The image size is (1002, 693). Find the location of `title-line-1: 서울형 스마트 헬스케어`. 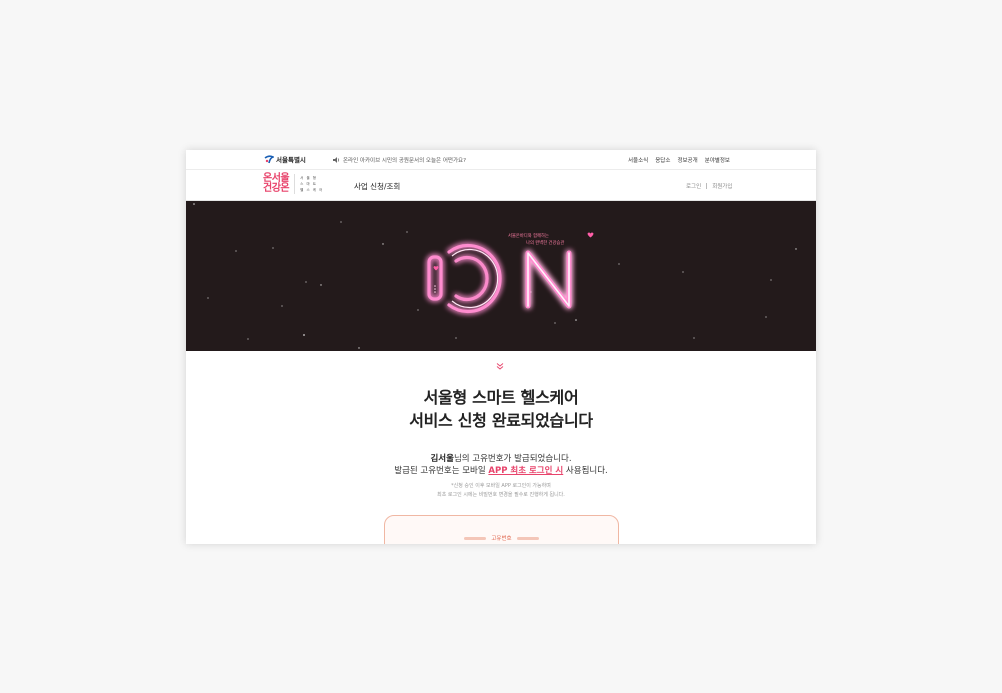

title-line-1: 서울형 스마트 헬스케어 is located at coordinates (501, 397).